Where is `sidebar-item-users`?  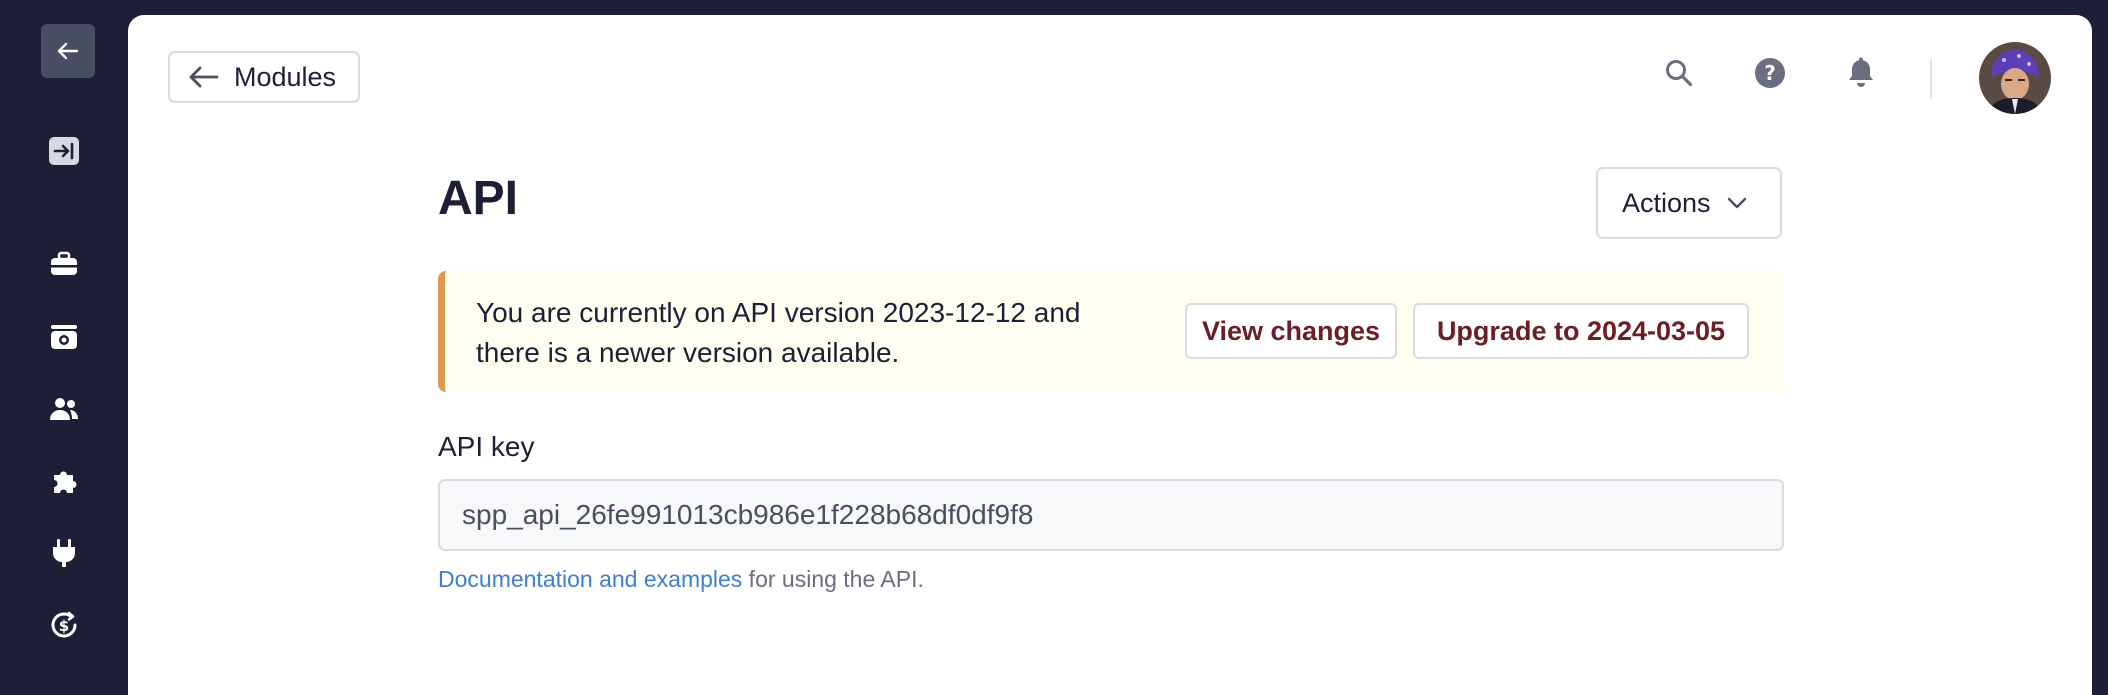 sidebar-item-users is located at coordinates (64, 409).